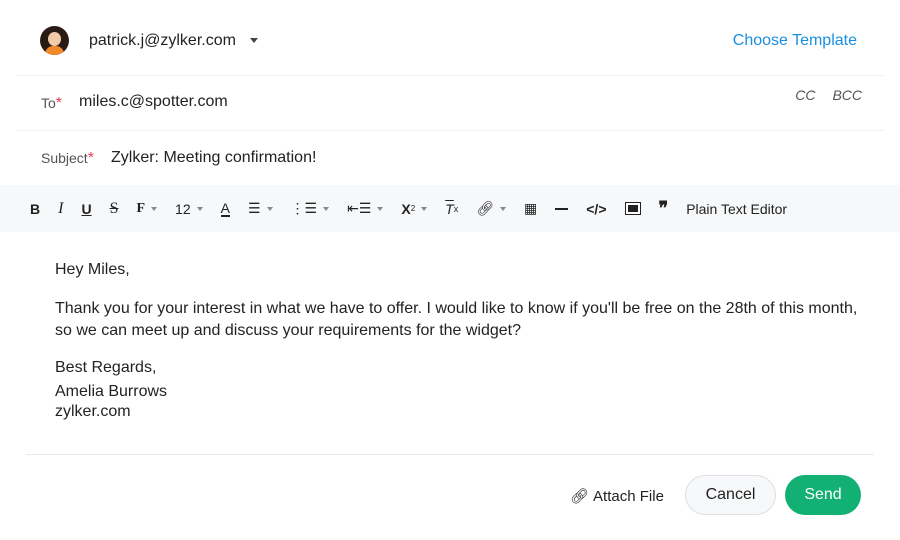 The width and height of the screenshot is (900, 540). Describe the element at coordinates (847, 95) in the screenshot. I see `bcc-button: BCC` at that location.